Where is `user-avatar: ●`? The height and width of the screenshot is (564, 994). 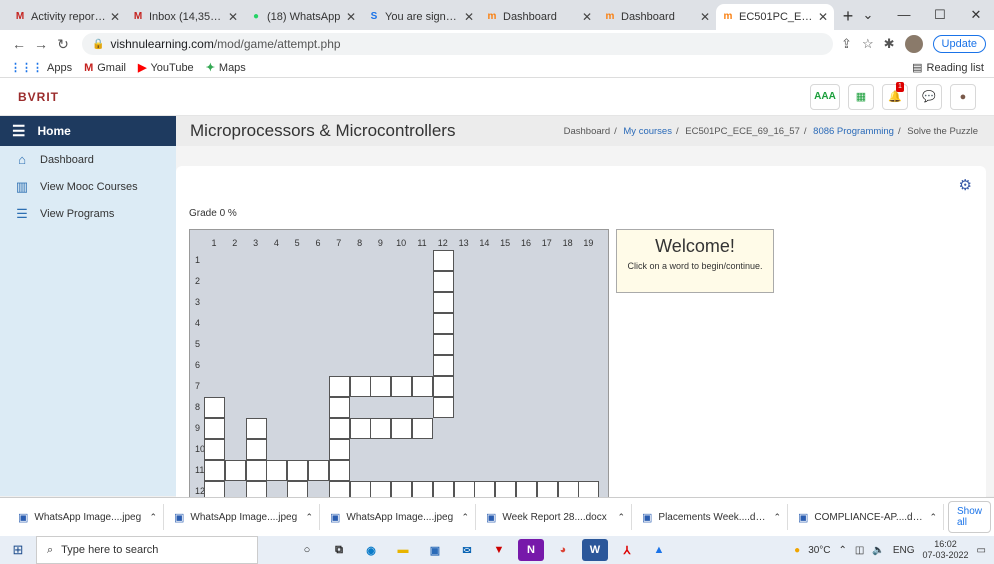
user-avatar: ● is located at coordinates (963, 96).